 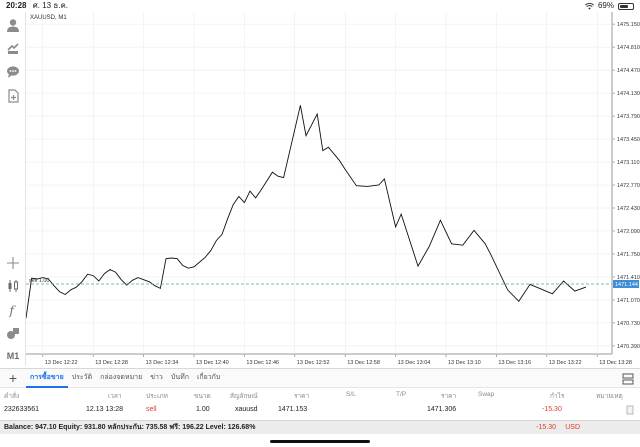 What do you see at coordinates (628, 209) in the screenshot?
I see `y-tick-label: 1472.430` at bounding box center [628, 209].